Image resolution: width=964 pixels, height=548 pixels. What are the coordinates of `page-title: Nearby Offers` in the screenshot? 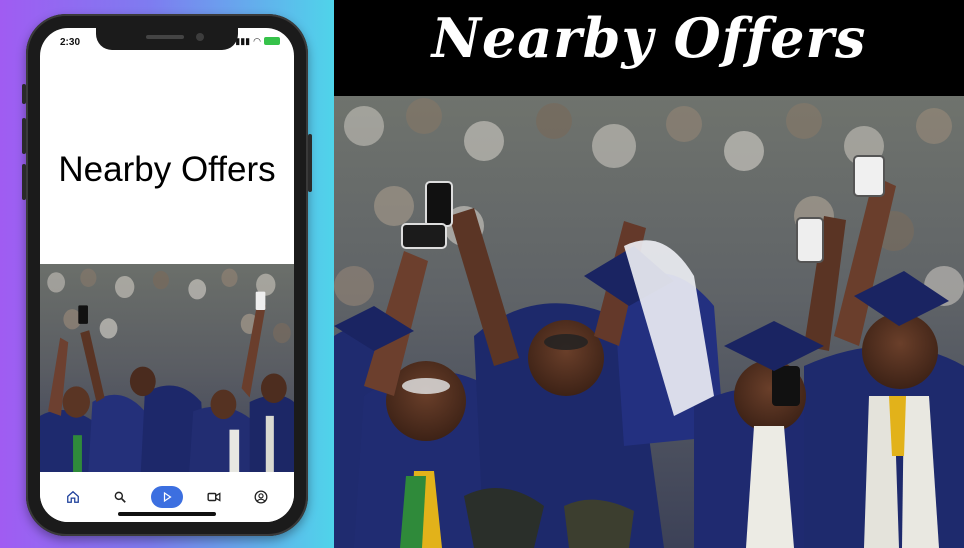 It's located at (167, 169).